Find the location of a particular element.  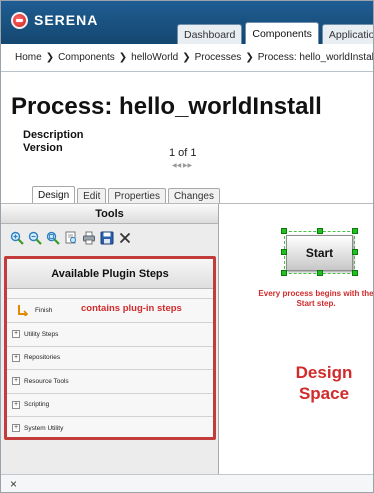

page-title: Process: hello_worldInstall is located at coordinates (166, 106).